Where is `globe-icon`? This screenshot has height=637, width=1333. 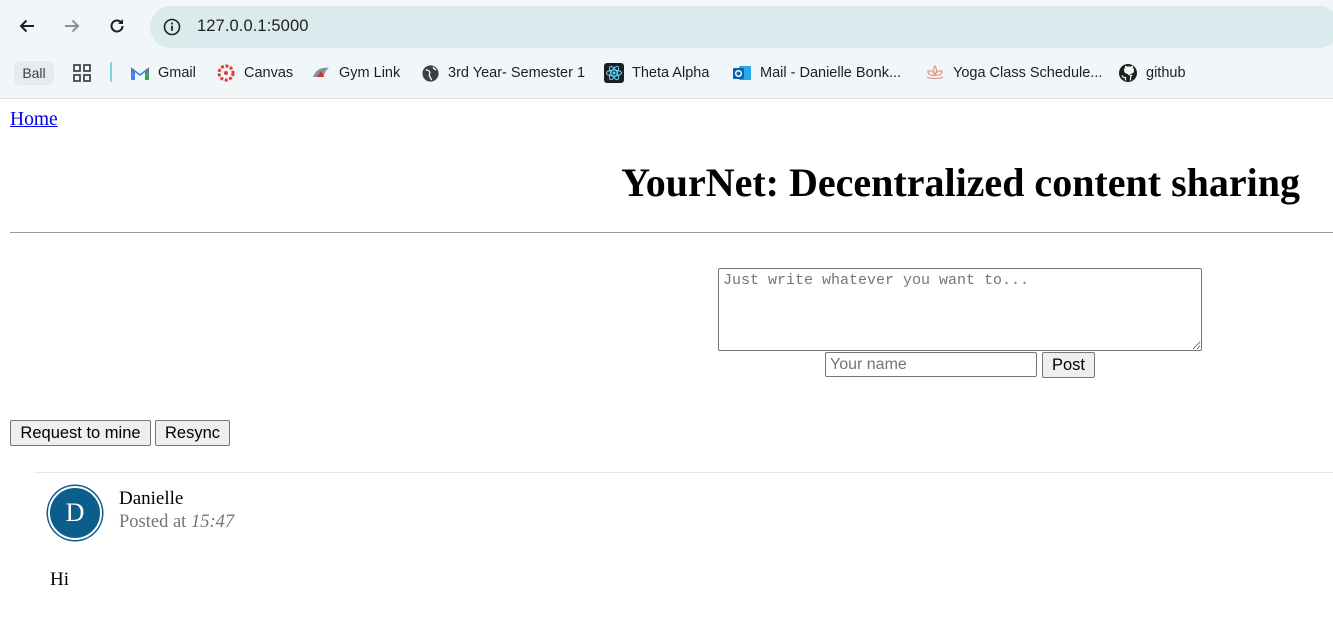 globe-icon is located at coordinates (430, 73).